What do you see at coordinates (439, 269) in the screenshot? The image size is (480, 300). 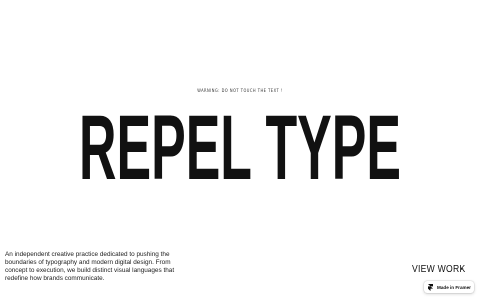 I see `view-work-label: VIEW WORK` at bounding box center [439, 269].